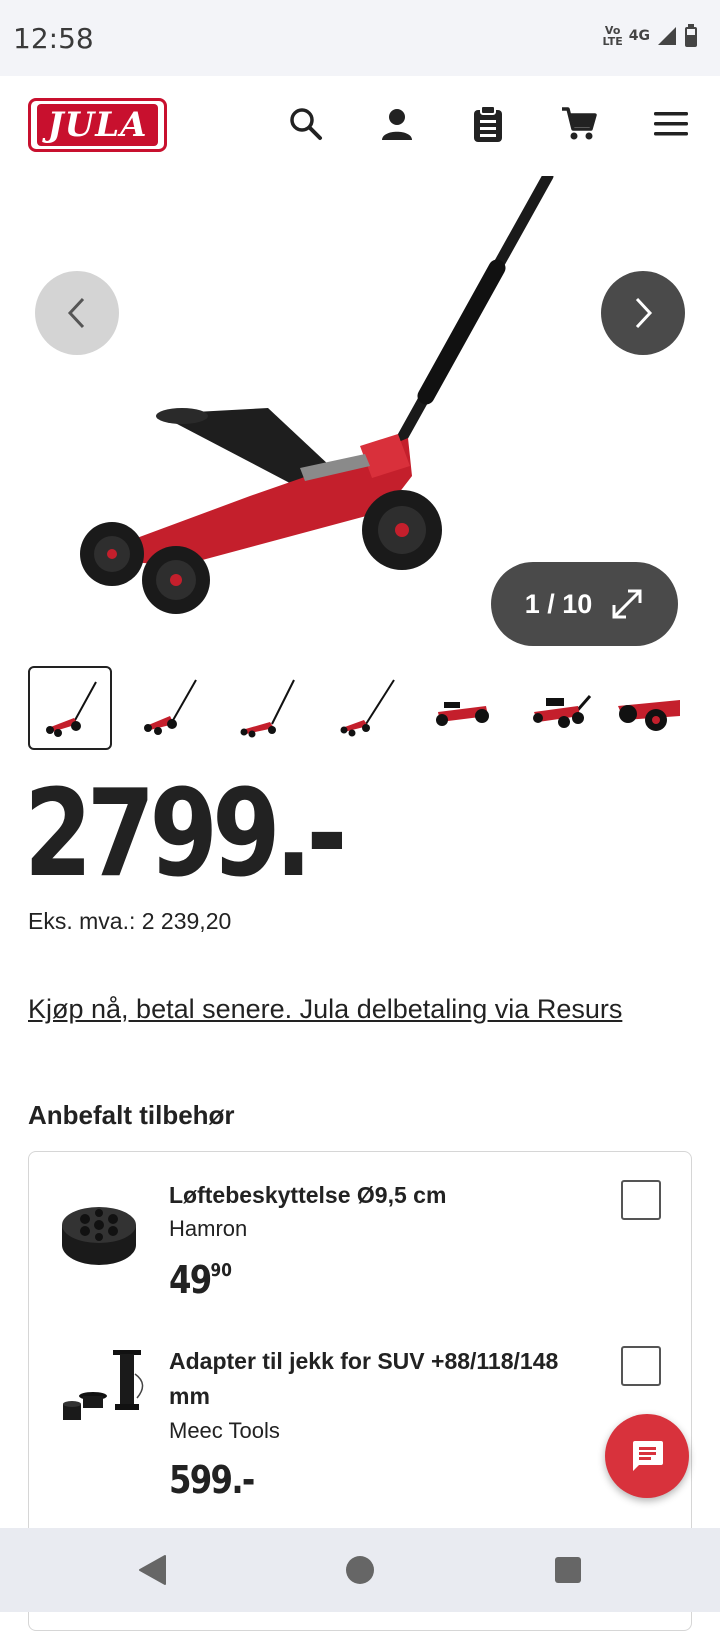 The image size is (720, 1631). I want to click on recents-square-icon, so click(568, 1570).